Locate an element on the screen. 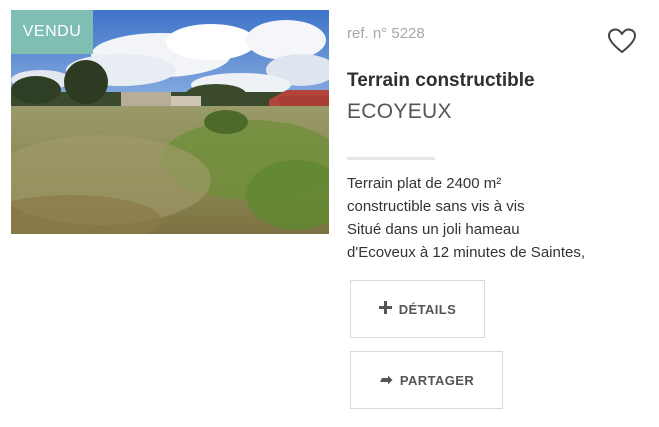  listing-city: ECOYEUX is located at coordinates (399, 111).